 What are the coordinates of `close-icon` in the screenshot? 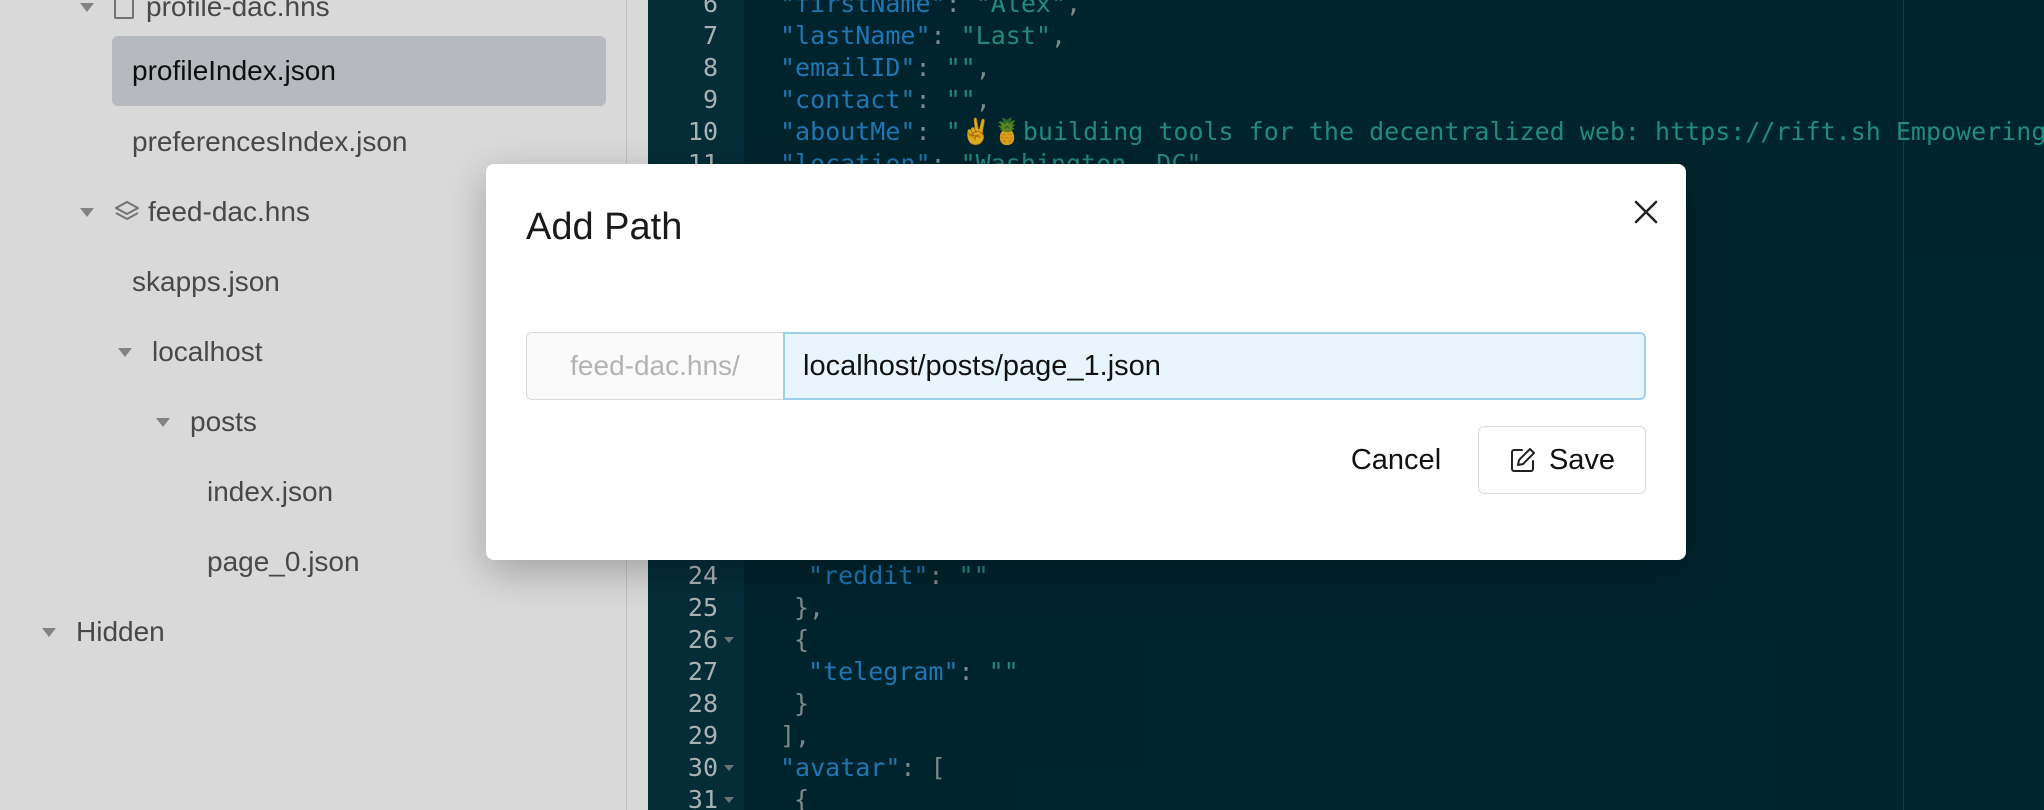 It's located at (1646, 212).